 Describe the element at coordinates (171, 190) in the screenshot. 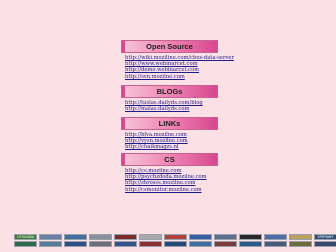

I see `link: http://csmonitor.mozilne.com` at that location.